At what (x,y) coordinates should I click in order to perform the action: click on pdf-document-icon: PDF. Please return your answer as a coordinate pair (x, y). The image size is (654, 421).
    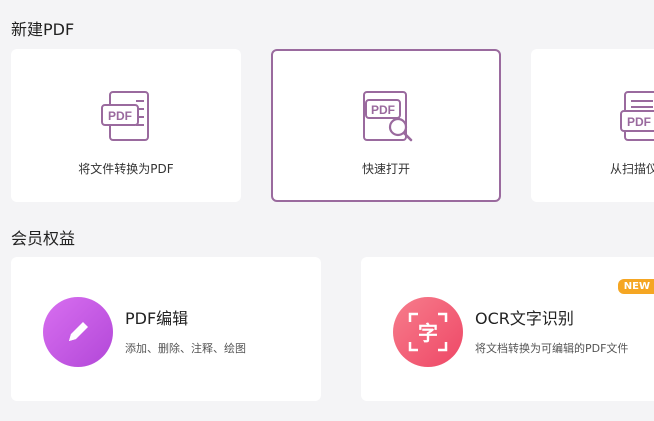
    Looking at the image, I should click on (125, 116).